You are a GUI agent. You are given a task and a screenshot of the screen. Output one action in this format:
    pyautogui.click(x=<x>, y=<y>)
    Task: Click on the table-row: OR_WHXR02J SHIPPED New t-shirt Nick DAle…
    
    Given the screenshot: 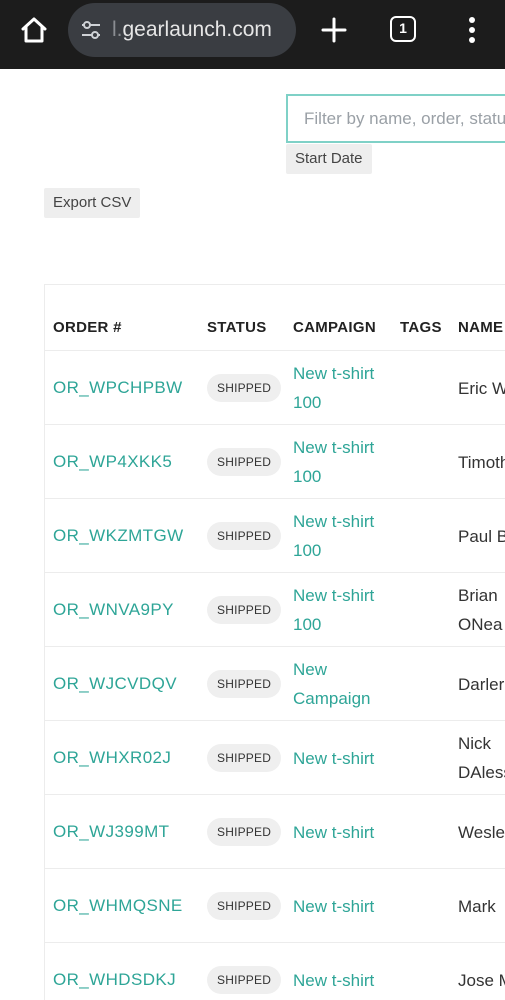 What is the action you would take?
    pyautogui.click(x=275, y=758)
    